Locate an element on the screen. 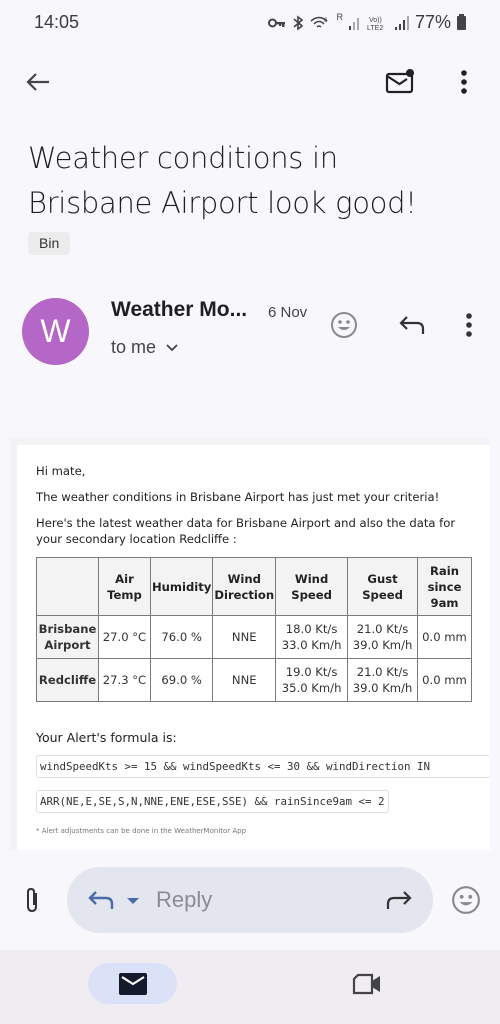 The width and height of the screenshot is (500, 1024). status-time: 14:05 is located at coordinates (57, 22).